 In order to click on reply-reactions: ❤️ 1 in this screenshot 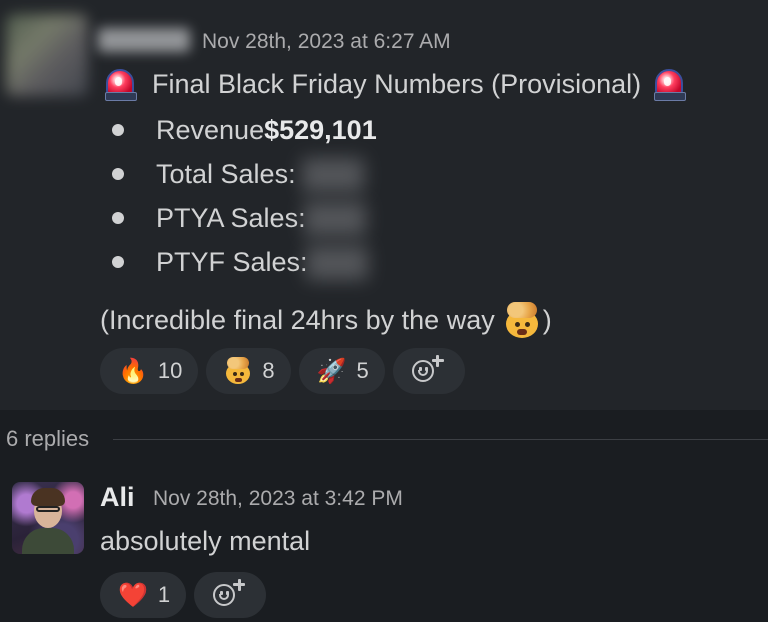, I will do `click(183, 595)`.